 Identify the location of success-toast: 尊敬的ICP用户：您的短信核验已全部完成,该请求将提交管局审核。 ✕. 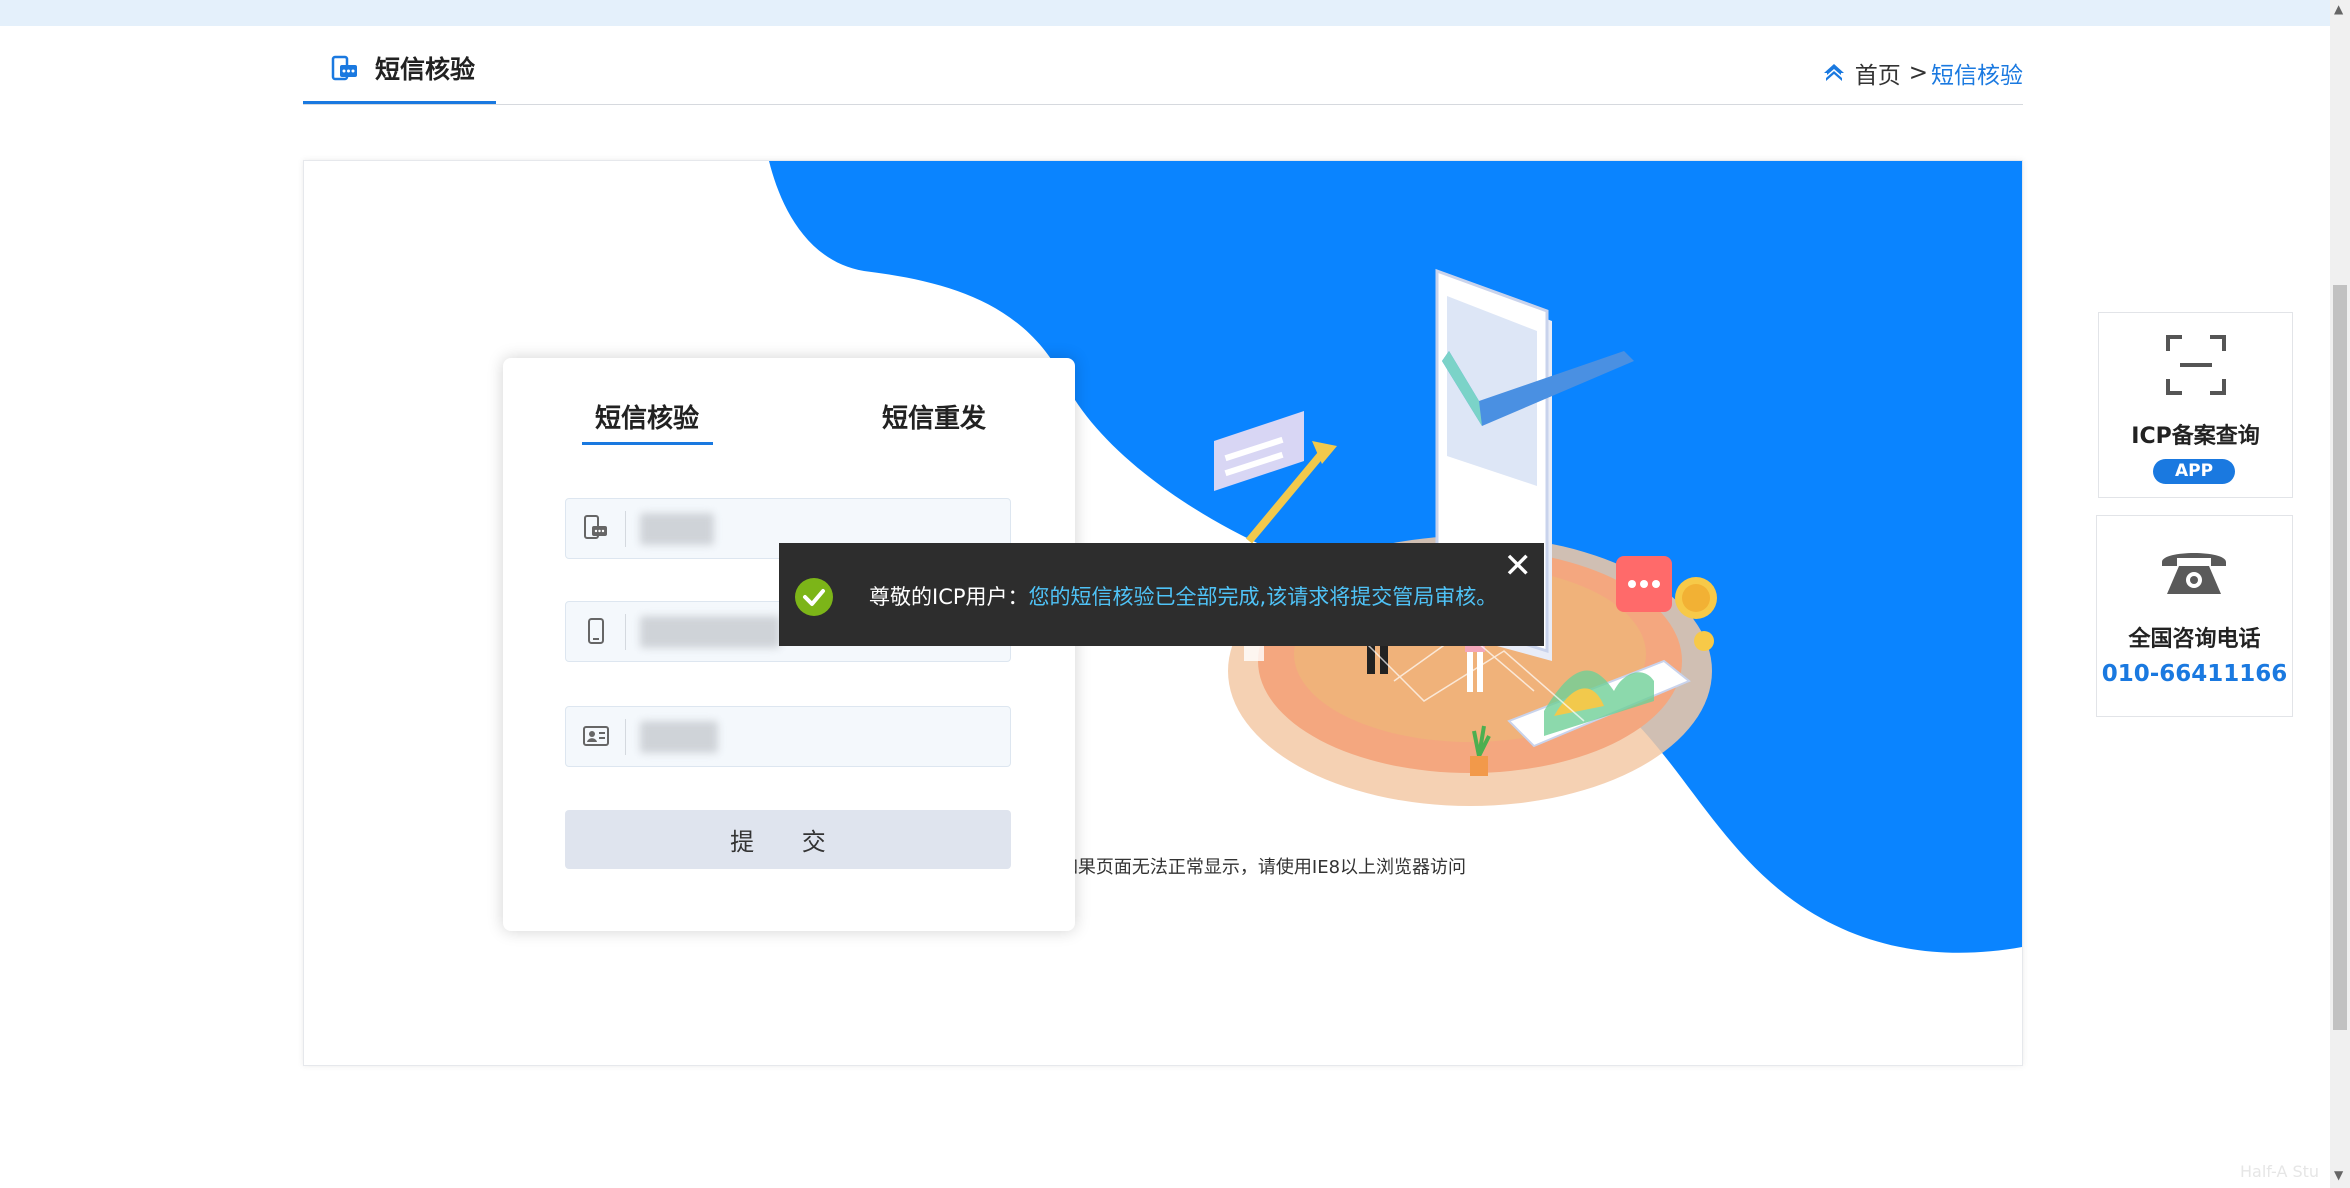
(1161, 594).